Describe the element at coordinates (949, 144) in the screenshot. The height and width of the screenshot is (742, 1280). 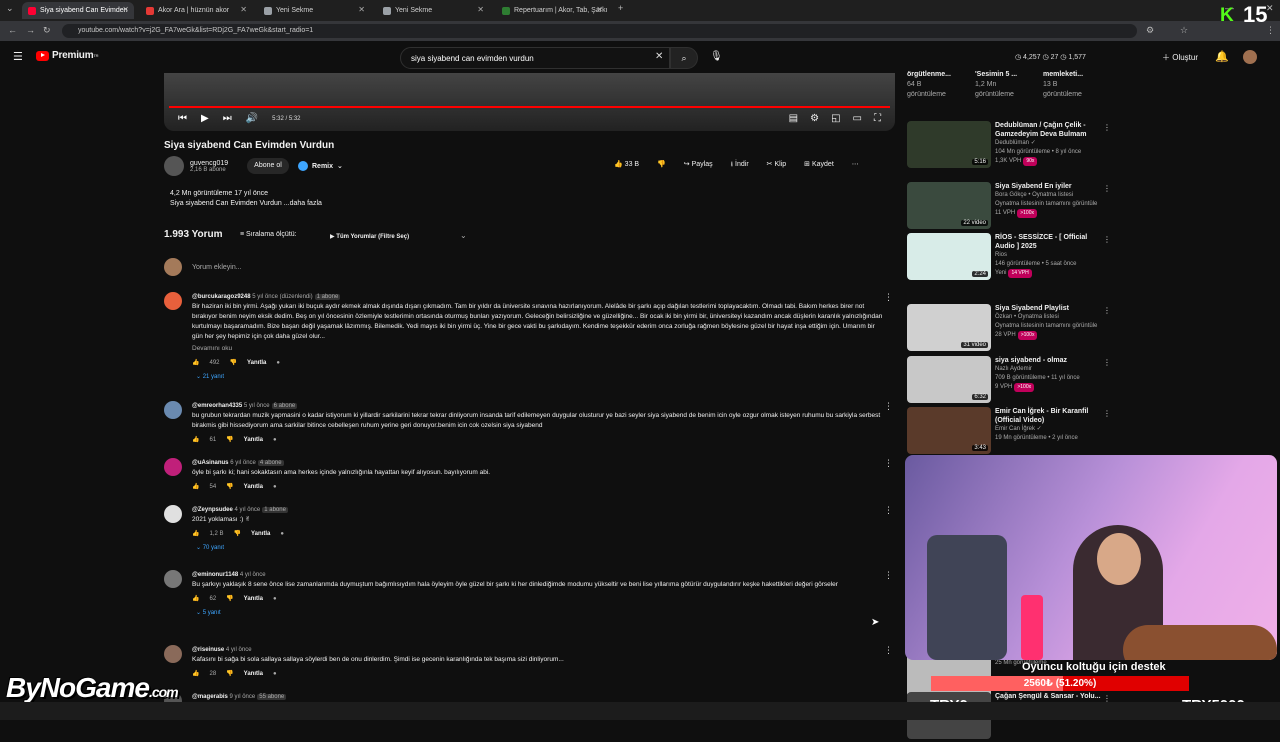
I see `video-thumbnail: 5:16` at that location.